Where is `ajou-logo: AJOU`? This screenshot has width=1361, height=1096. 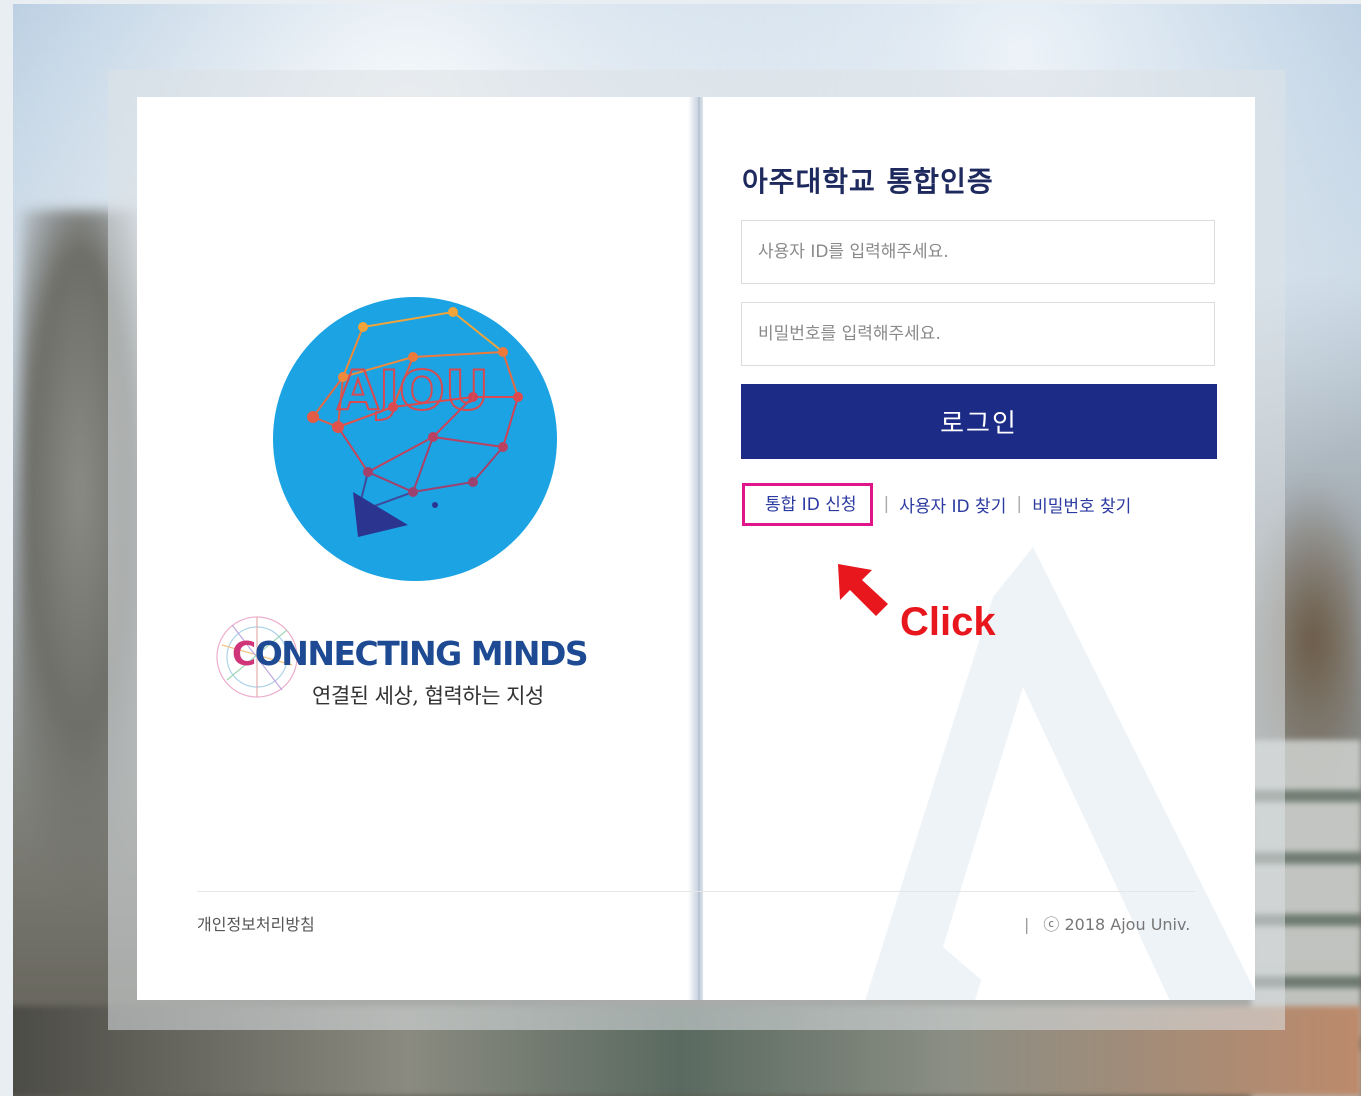
ajou-logo: AJOU is located at coordinates (415, 439).